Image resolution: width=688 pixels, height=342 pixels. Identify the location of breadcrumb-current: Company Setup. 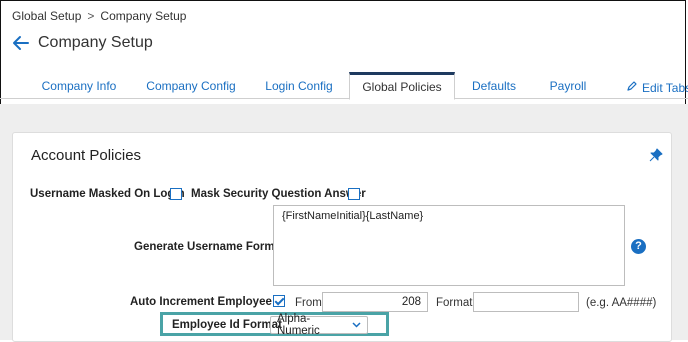
(143, 16).